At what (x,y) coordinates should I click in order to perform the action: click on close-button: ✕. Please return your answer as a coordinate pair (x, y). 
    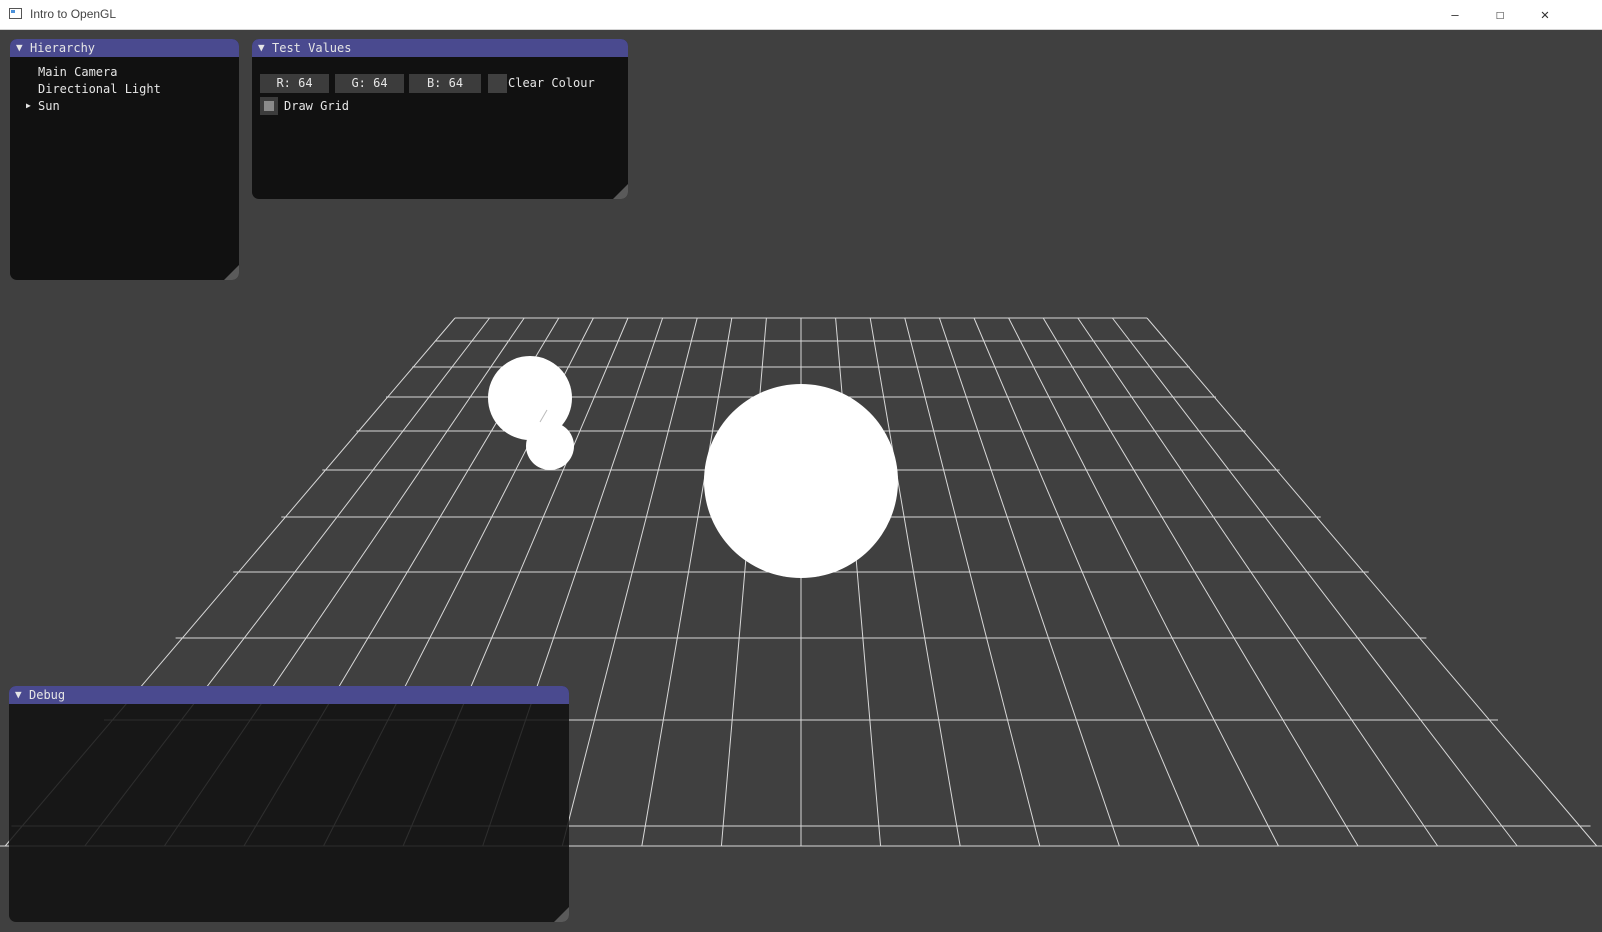
    Looking at the image, I should click on (1545, 15).